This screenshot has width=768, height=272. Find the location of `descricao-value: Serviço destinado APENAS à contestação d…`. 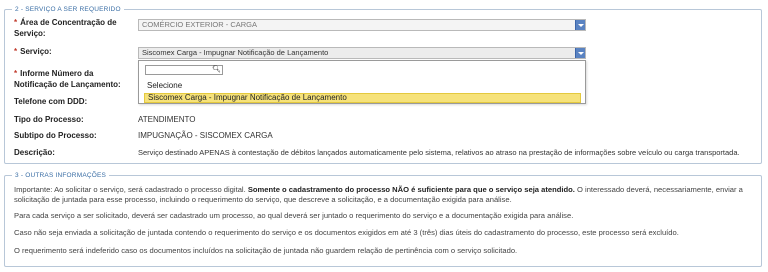

descricao-value: Serviço destinado APENAS à contestação d… is located at coordinates (439, 152).